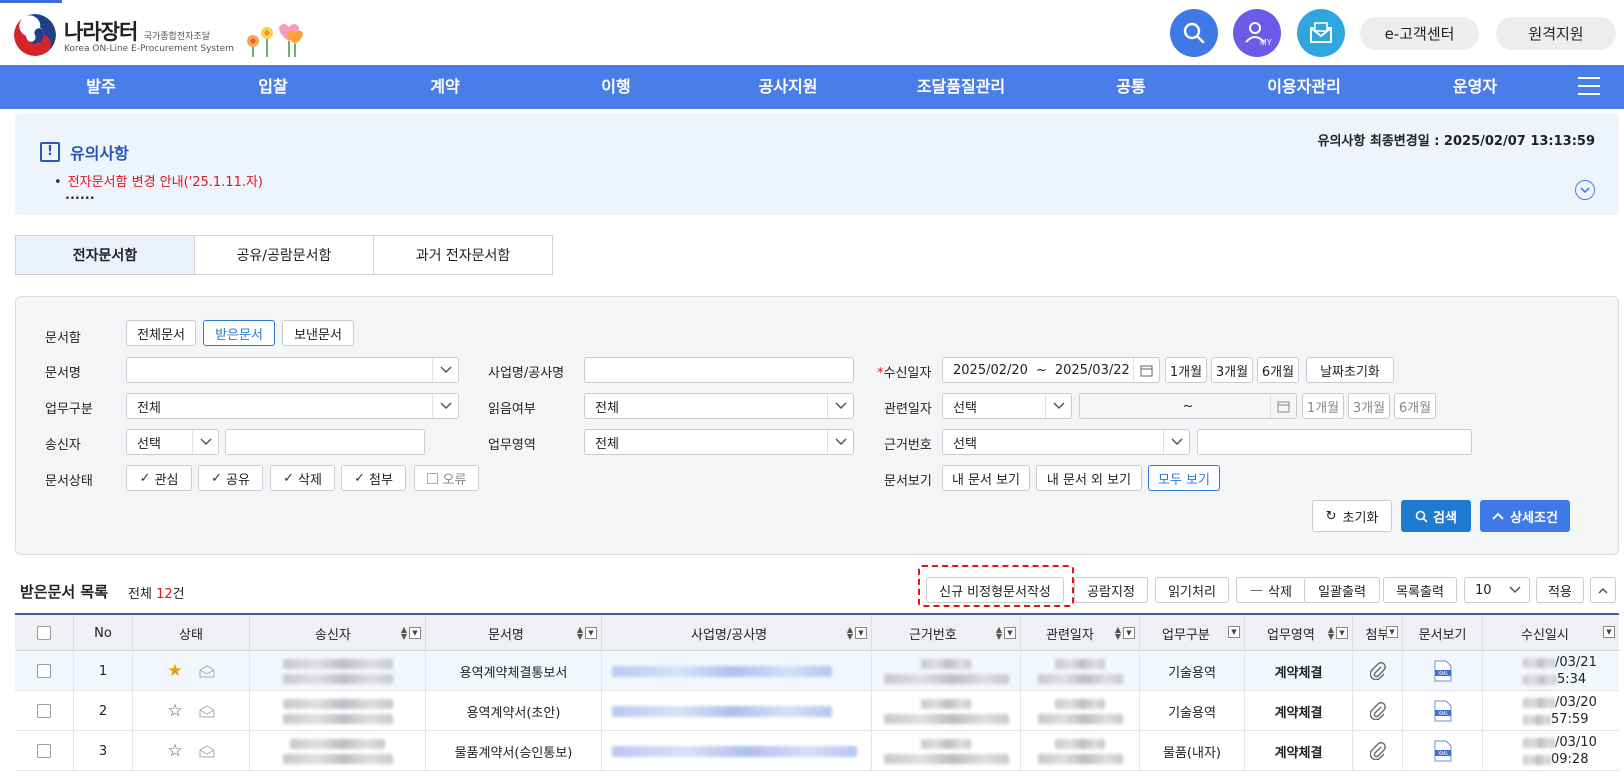  Describe the element at coordinates (1323, 406) in the screenshot. I see `related-1month-button: 1개월` at that location.